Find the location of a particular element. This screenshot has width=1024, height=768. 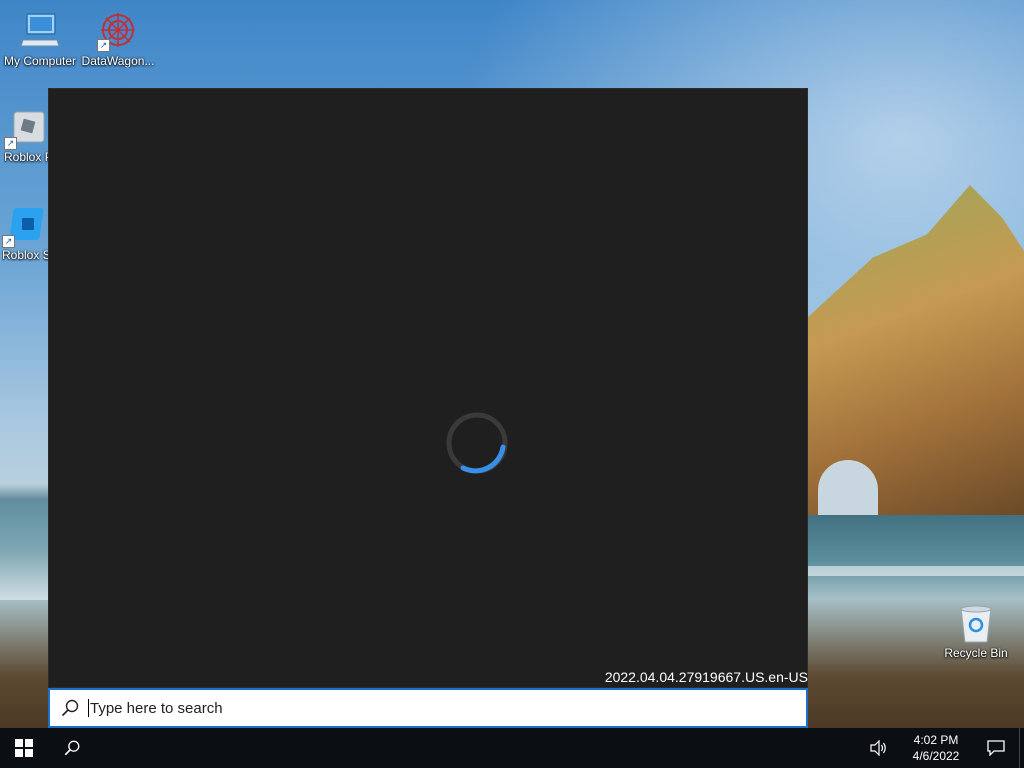

windows-logo-icon is located at coordinates (24, 748).